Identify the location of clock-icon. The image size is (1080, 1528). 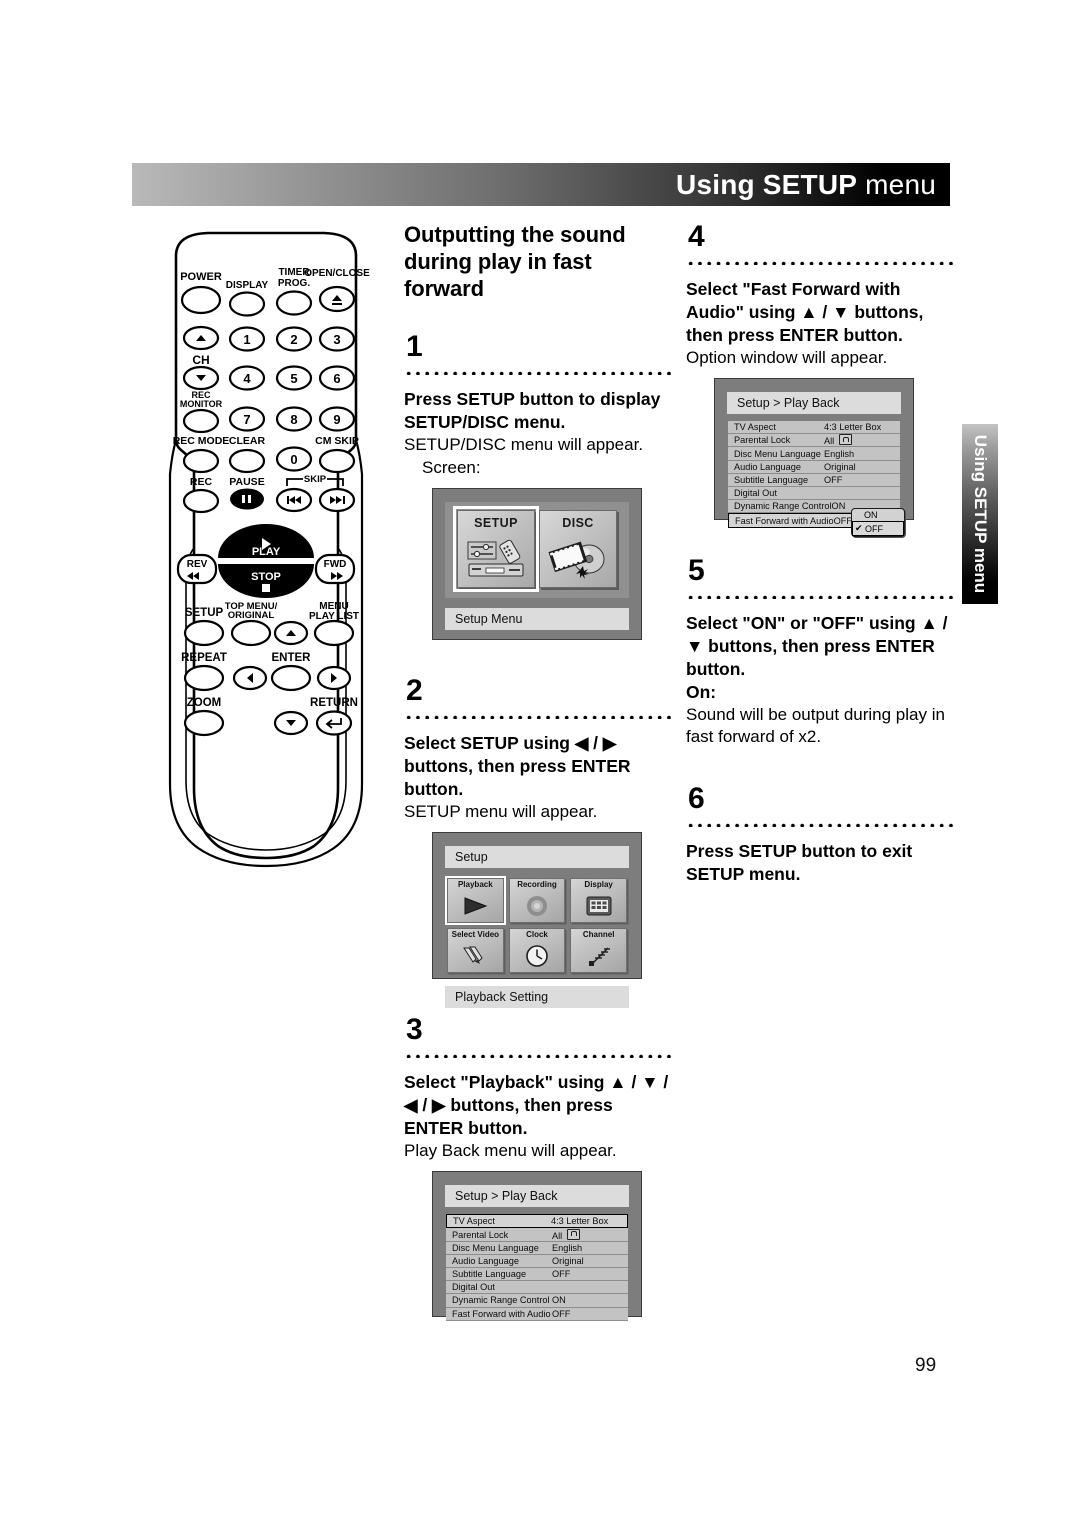
(537, 955).